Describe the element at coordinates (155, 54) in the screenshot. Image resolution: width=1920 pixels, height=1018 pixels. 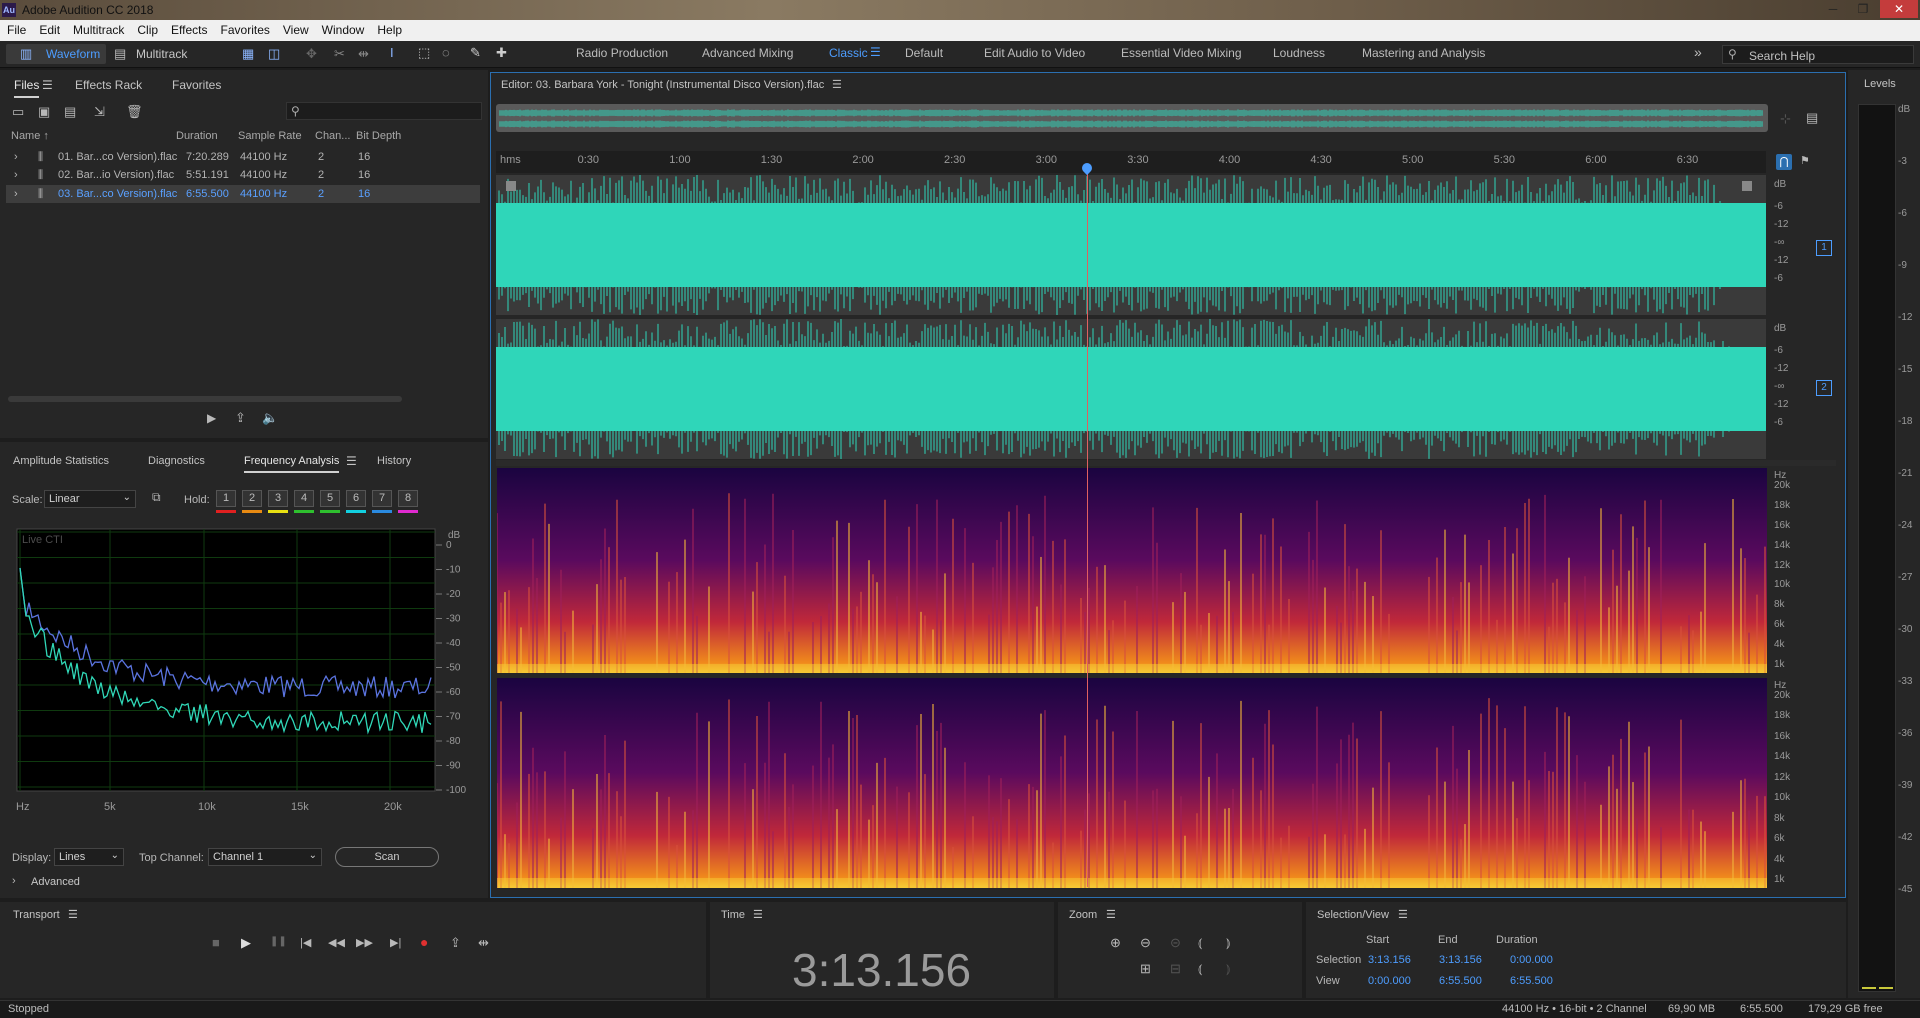
I see `multitrack-view-button: ▤ Multitrack` at that location.